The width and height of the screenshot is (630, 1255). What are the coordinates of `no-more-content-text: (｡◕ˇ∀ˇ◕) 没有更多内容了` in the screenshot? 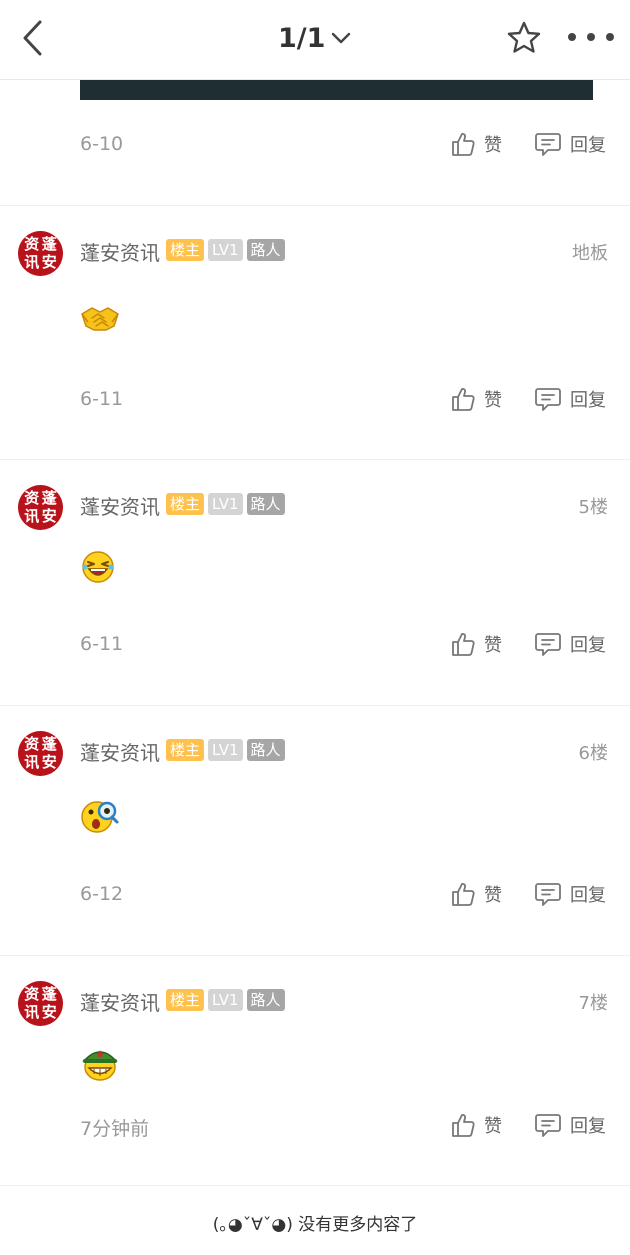 It's located at (315, 1225).